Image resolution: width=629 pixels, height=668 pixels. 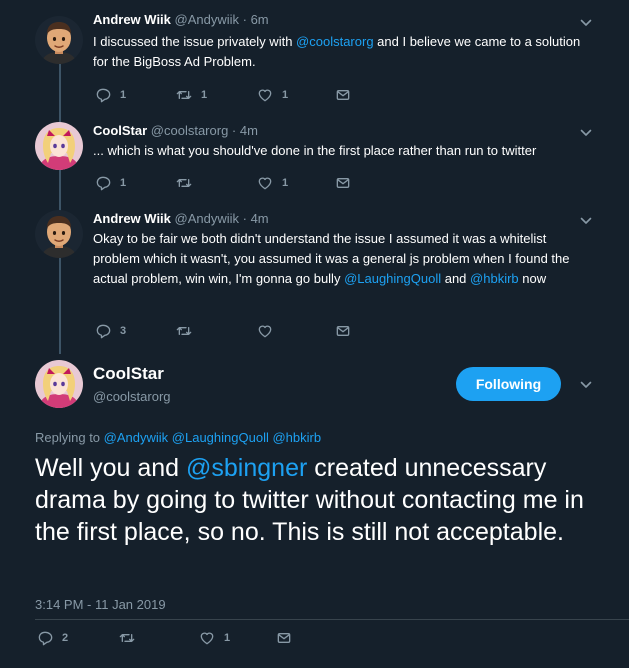 I want to click on retweet-button: 1, so click(x=191, y=95).